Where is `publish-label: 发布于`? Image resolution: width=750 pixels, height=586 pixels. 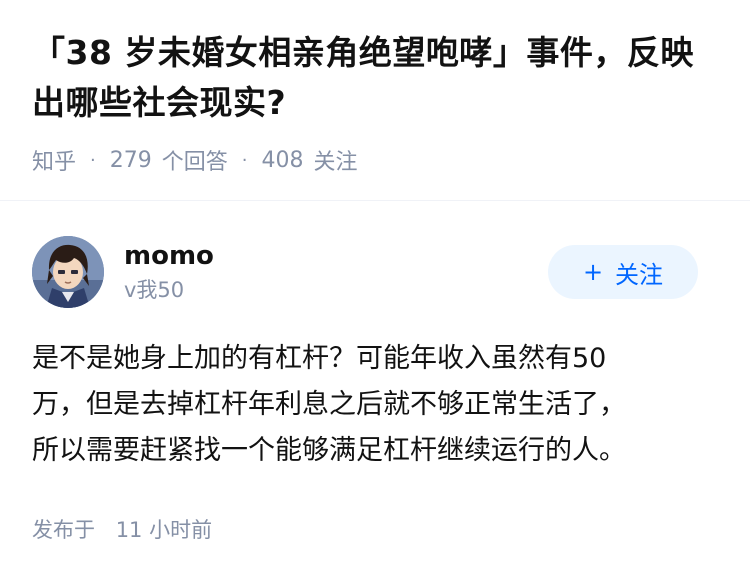
publish-label: 发布于 is located at coordinates (63, 530).